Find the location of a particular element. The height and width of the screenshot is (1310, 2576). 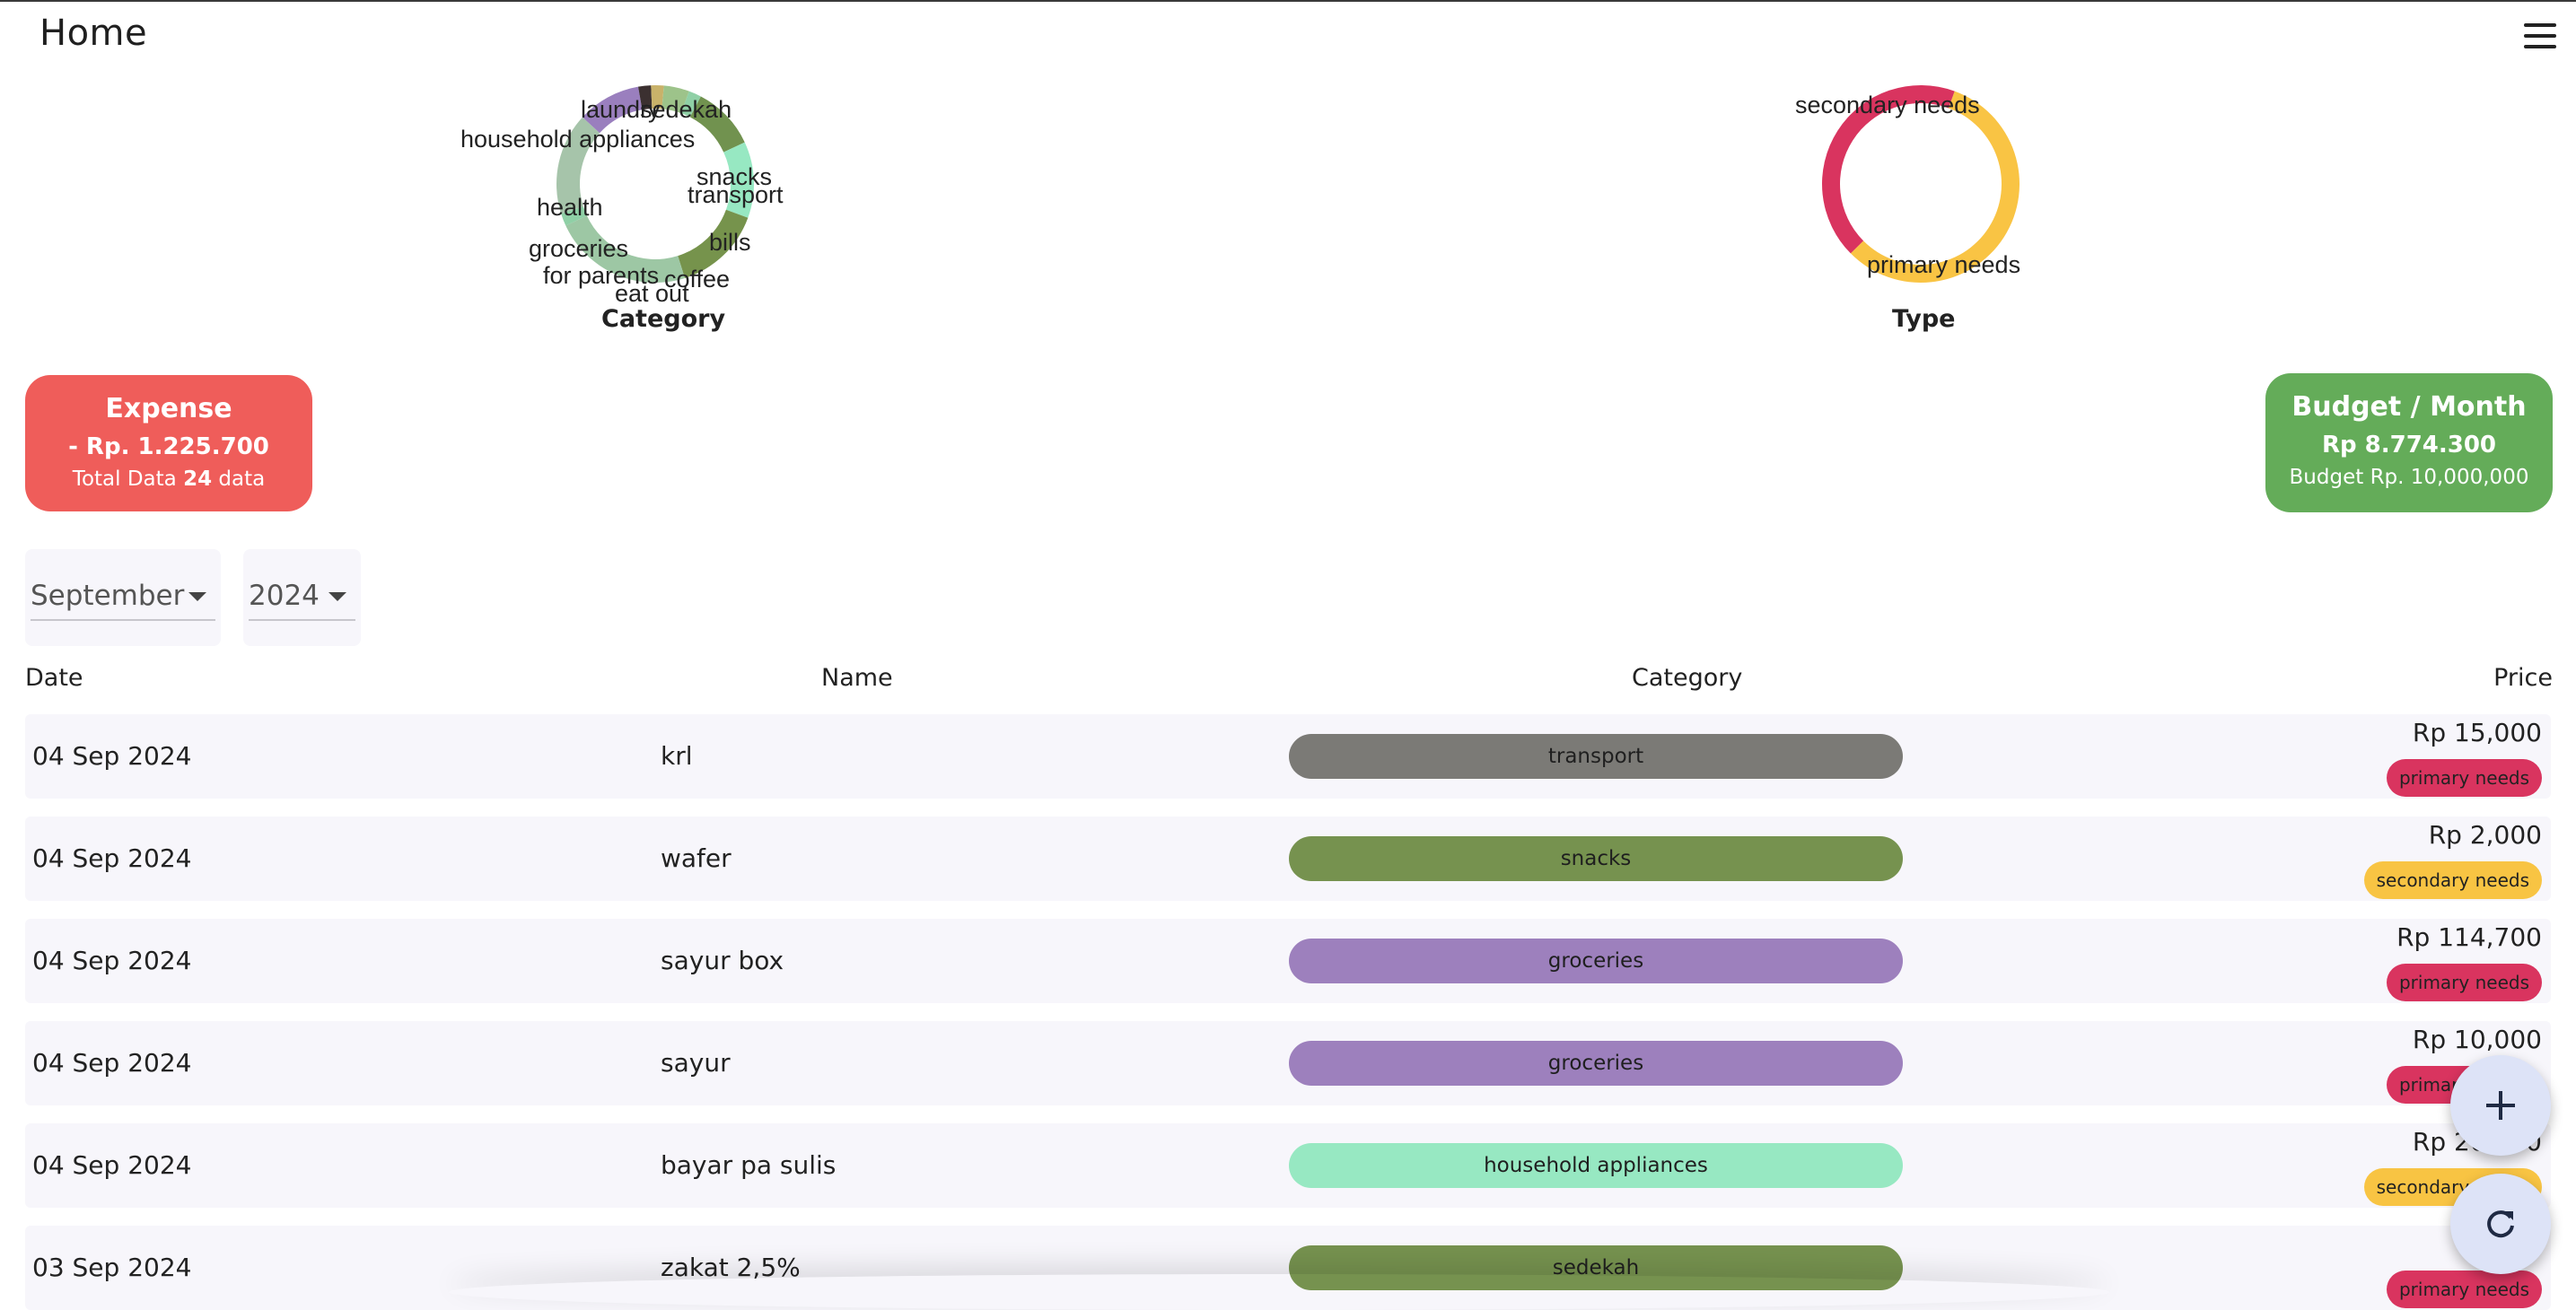

row-name: sayur box is located at coordinates (722, 961).